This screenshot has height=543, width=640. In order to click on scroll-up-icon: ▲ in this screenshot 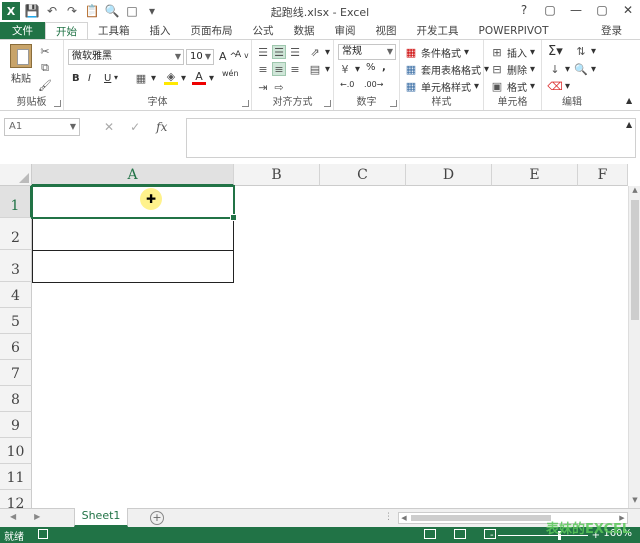, I will do `click(634, 192)`.